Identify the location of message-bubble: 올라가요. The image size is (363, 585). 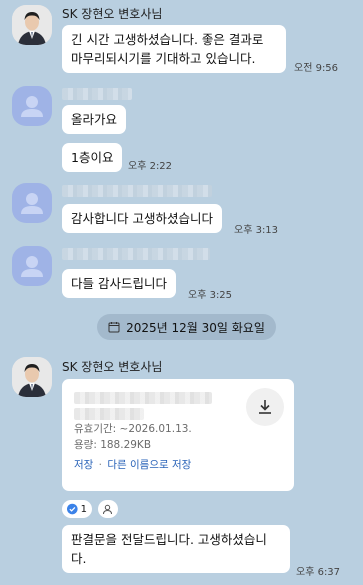
(94, 119).